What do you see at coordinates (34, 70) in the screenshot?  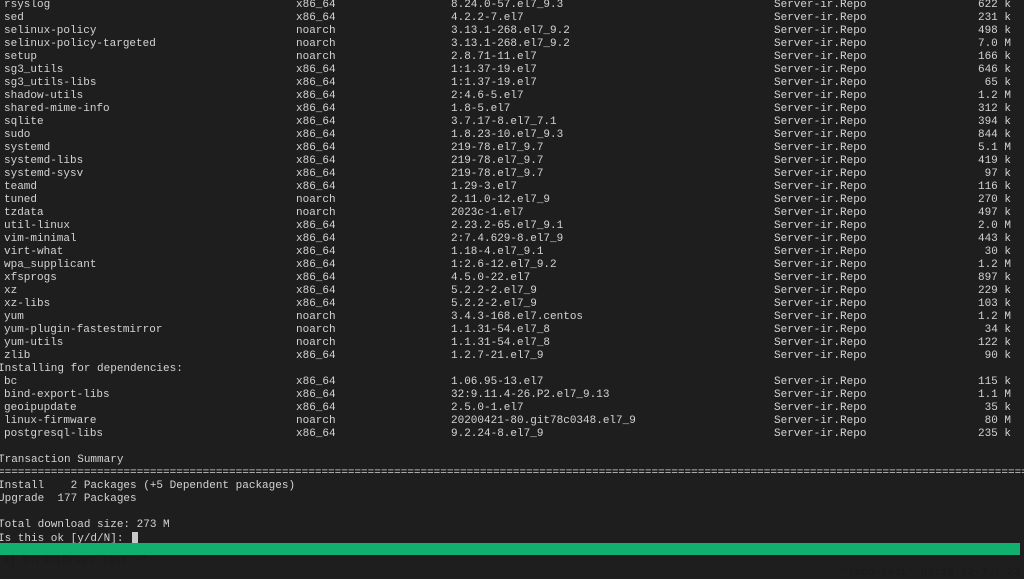 I see `package-name: sg3_utils` at bounding box center [34, 70].